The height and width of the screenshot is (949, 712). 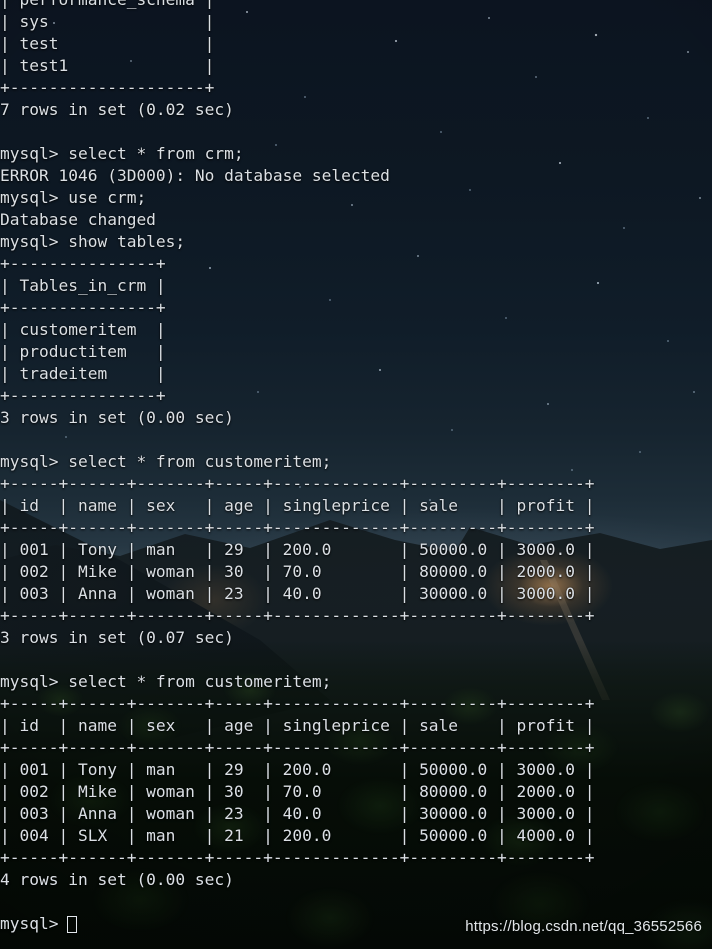 What do you see at coordinates (107, 65) in the screenshot?
I see `terminal-line: | test1 |` at bounding box center [107, 65].